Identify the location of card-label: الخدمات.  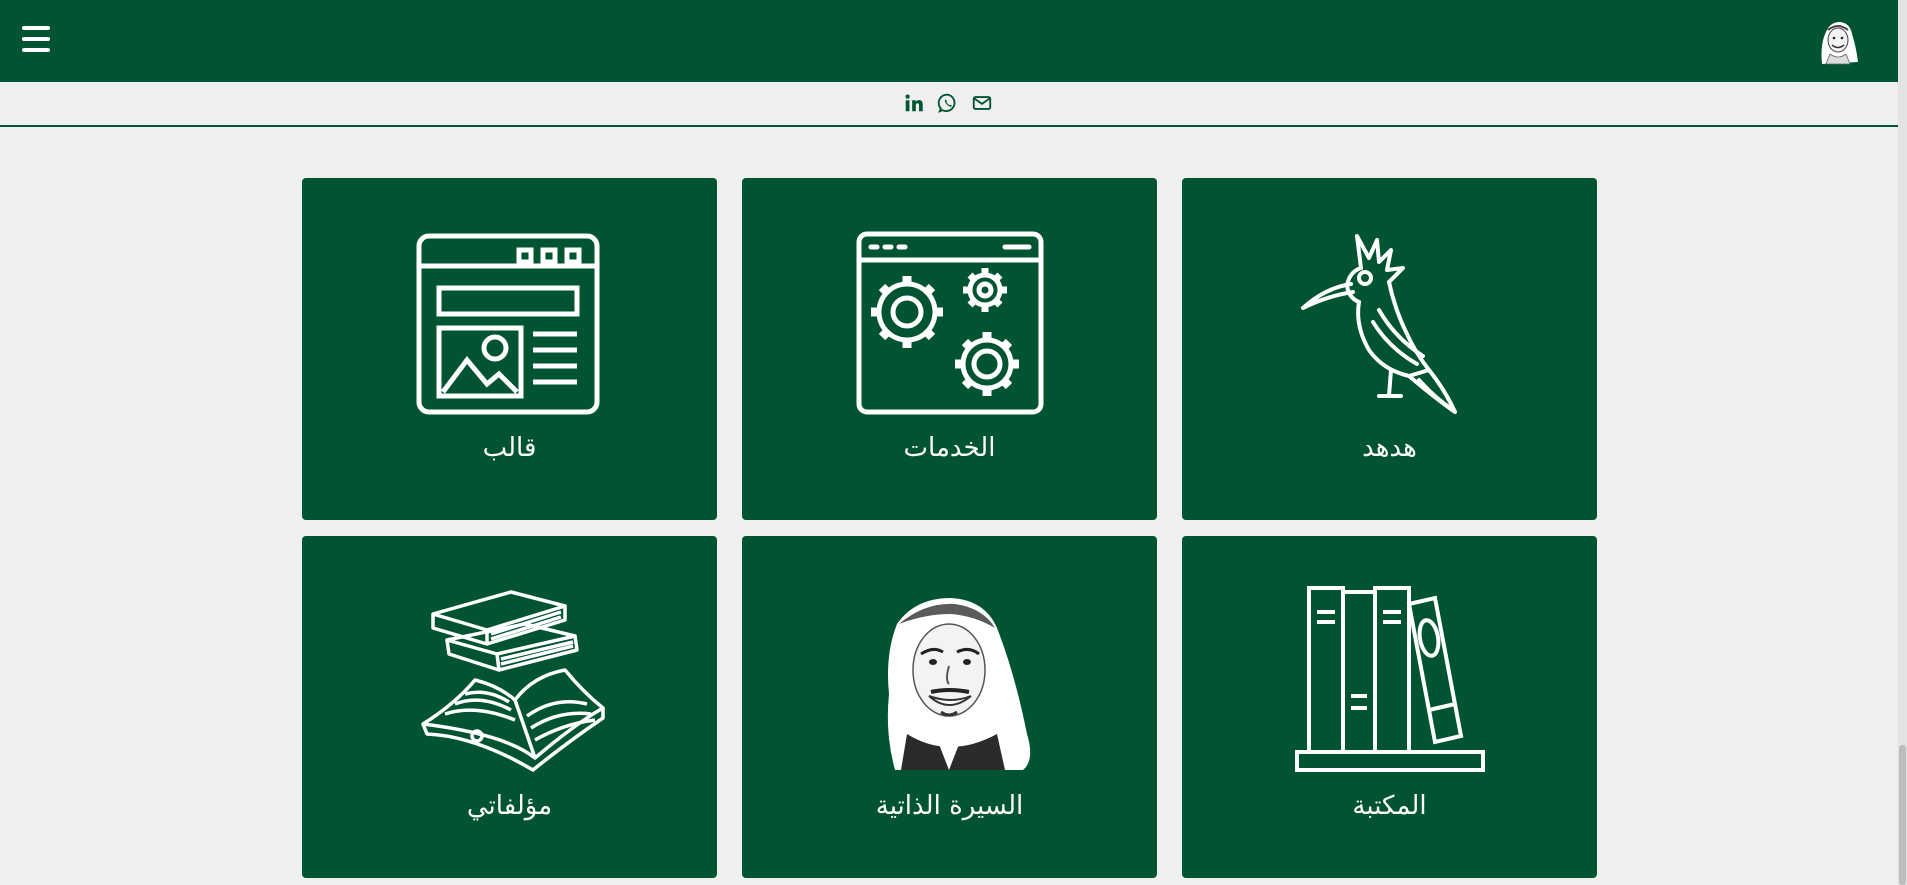
(949, 448).